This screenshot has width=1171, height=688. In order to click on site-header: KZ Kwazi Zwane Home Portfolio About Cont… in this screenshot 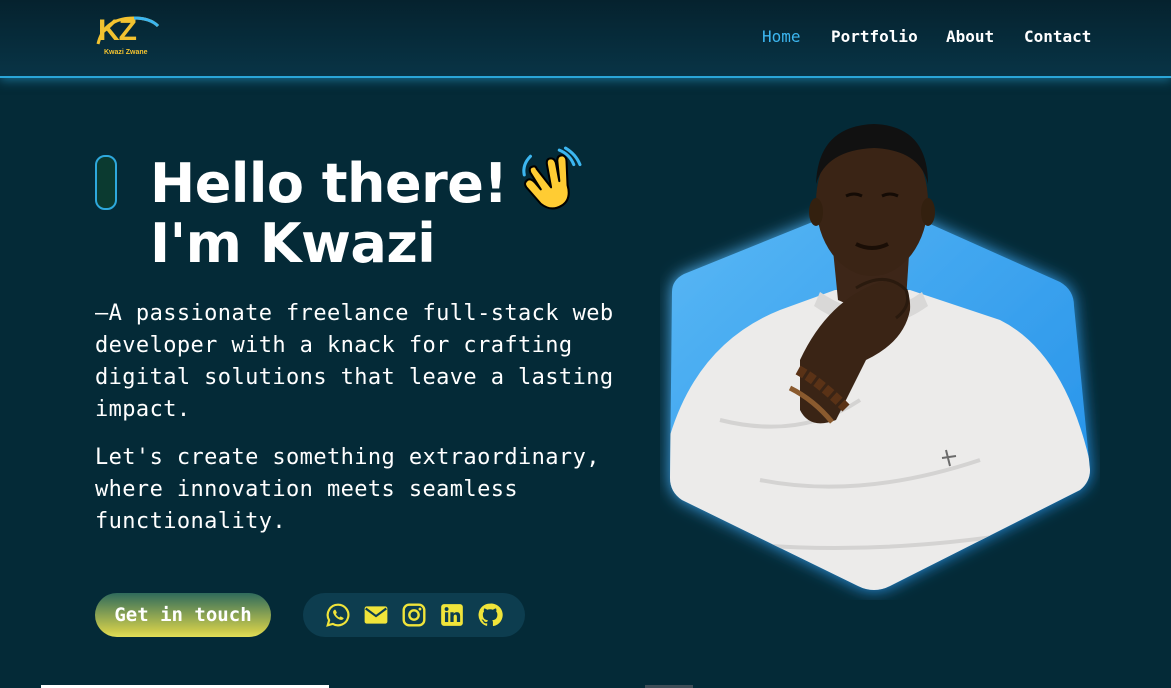, I will do `click(585, 39)`.